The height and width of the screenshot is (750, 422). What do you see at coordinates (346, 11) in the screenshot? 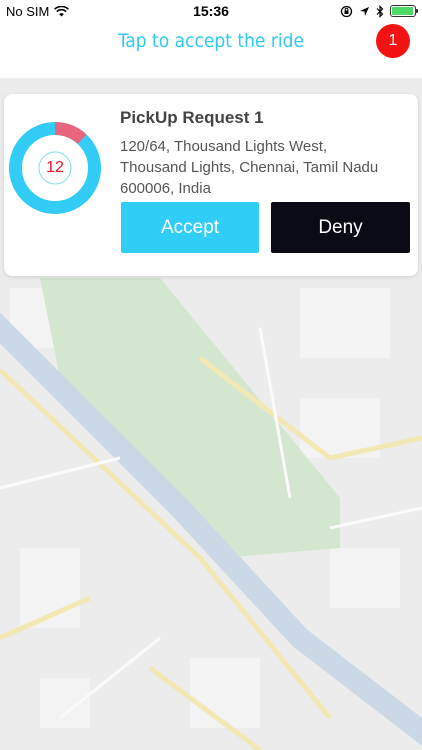
I see `rotation-lock-icon` at bounding box center [346, 11].